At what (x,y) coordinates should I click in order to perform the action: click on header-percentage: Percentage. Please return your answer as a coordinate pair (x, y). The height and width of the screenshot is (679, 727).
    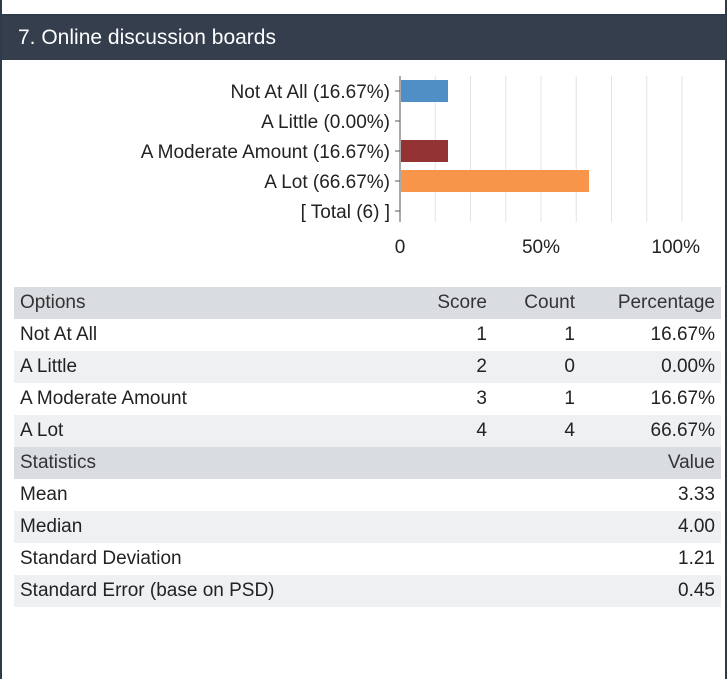
    Looking at the image, I should click on (651, 303).